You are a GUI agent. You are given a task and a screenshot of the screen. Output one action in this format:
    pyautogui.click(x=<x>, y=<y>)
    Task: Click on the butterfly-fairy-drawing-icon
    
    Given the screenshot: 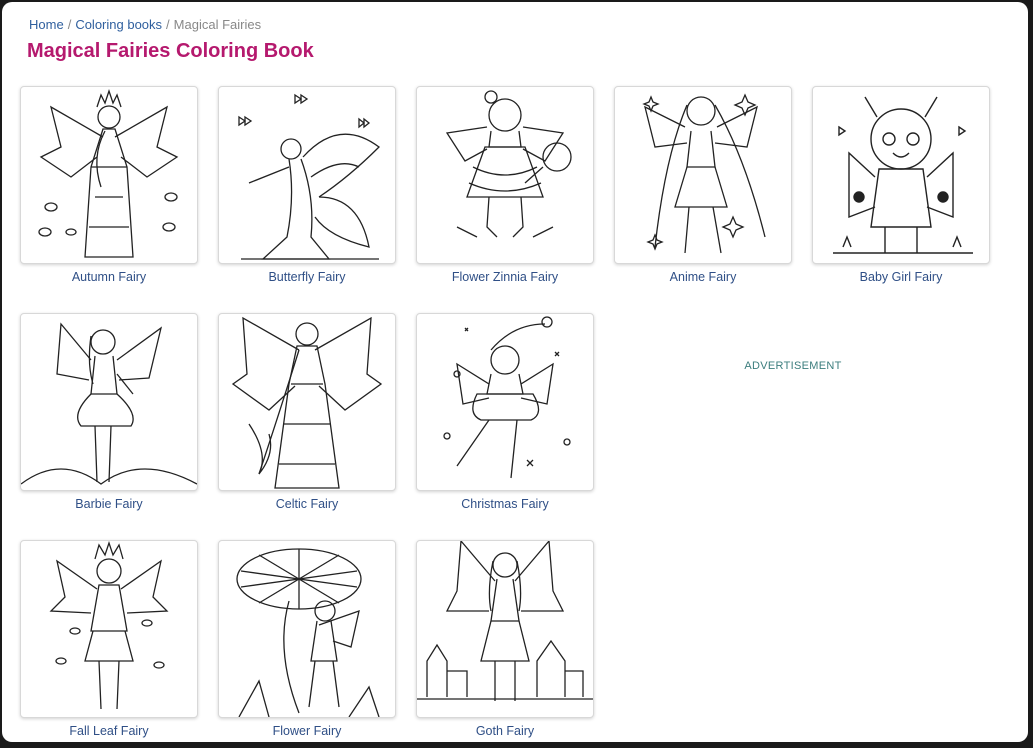 What is the action you would take?
    pyautogui.click(x=309, y=176)
    